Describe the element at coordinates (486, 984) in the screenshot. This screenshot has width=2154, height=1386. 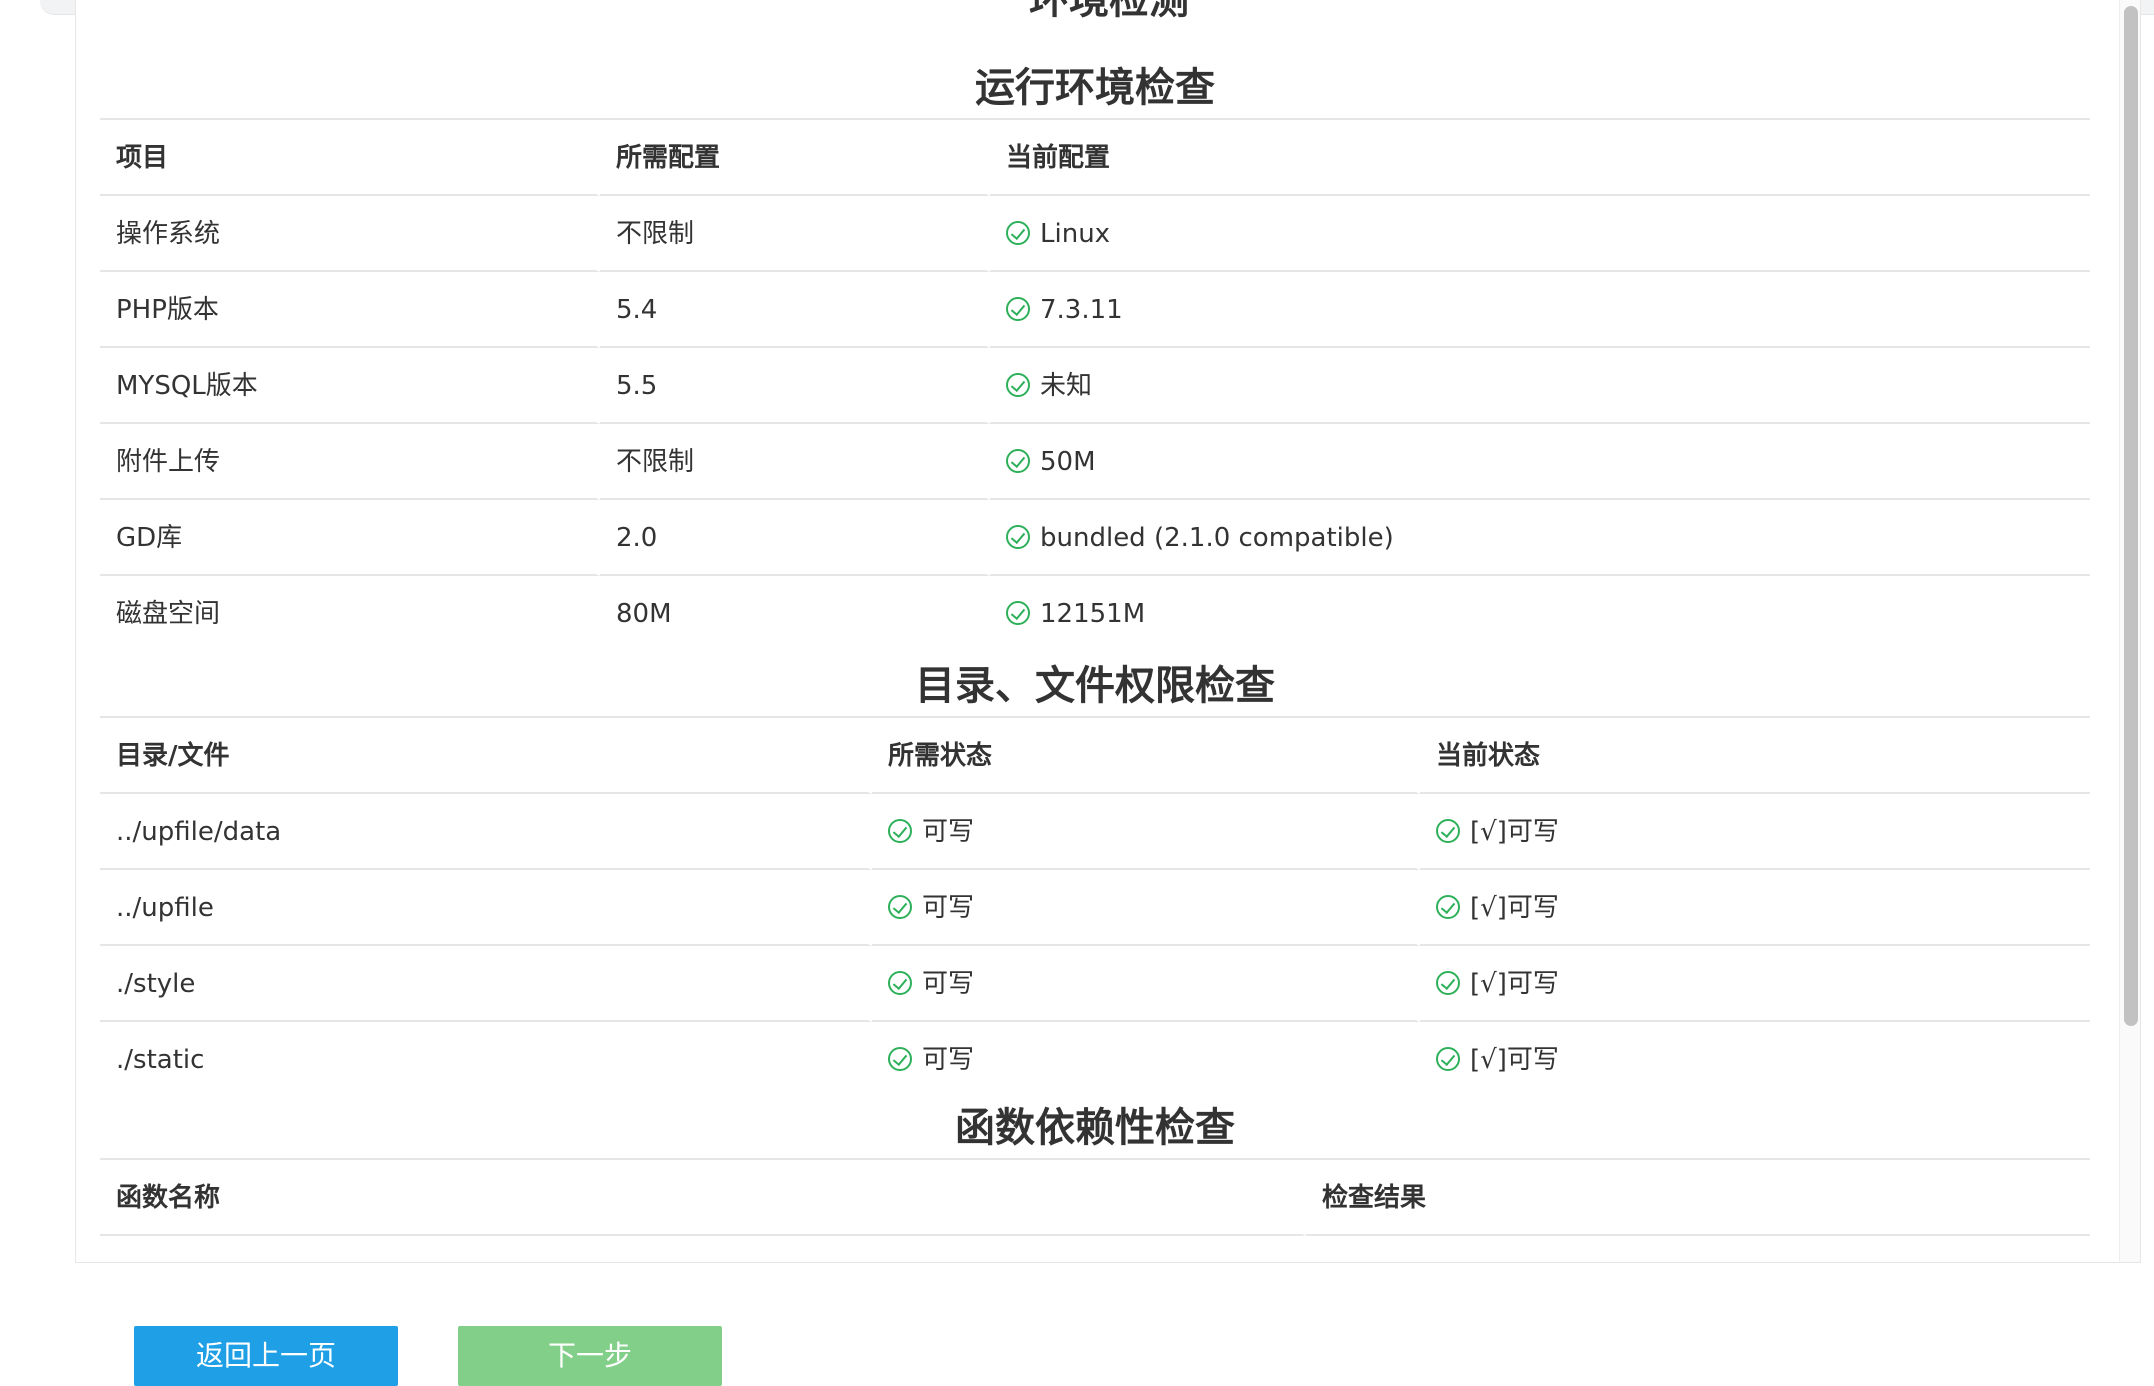
I see `dir-path: ./style` at that location.